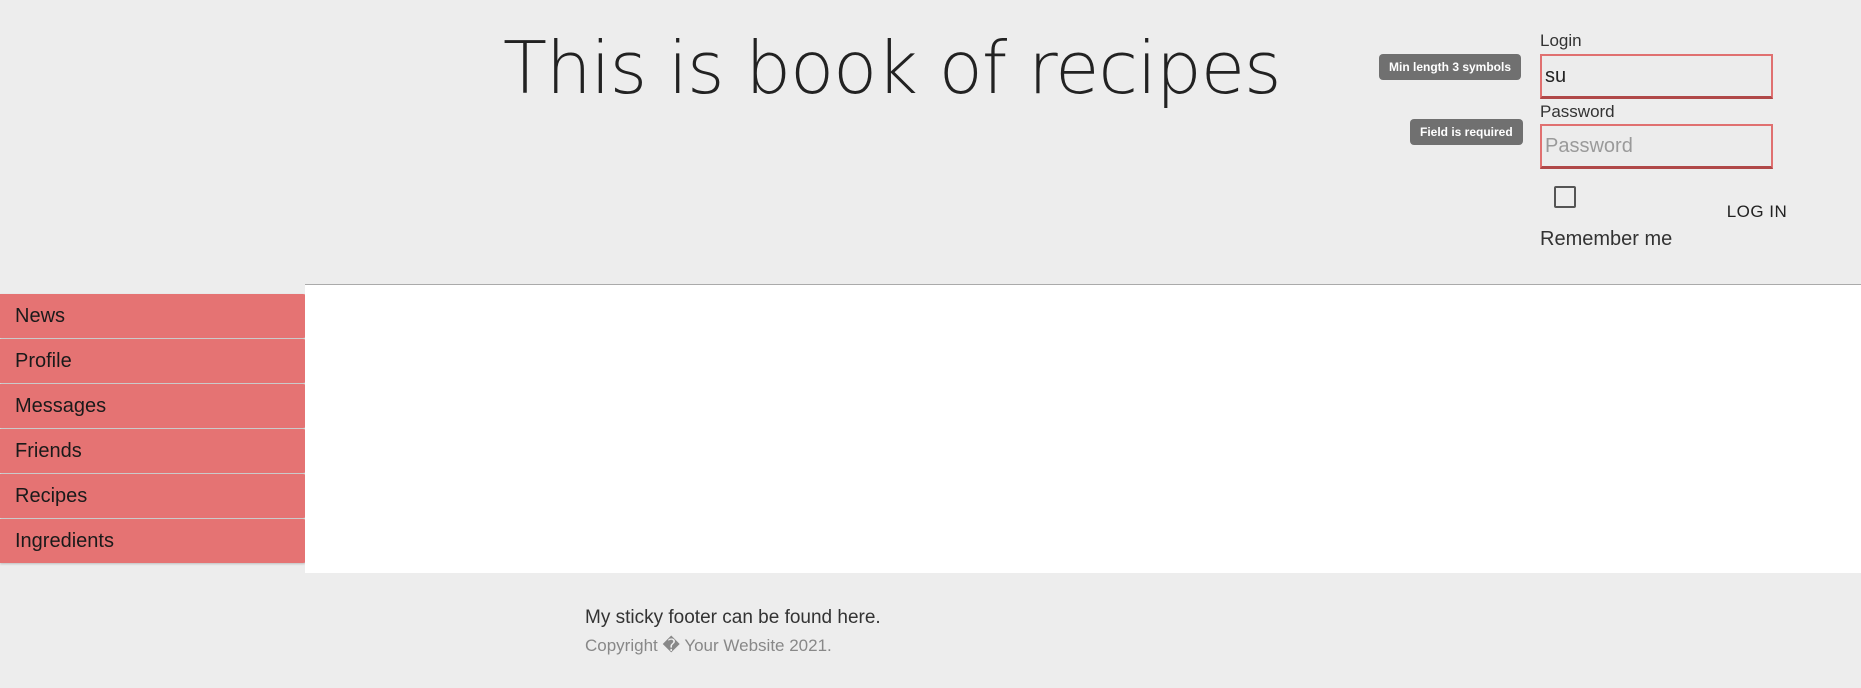  Describe the element at coordinates (153, 316) in the screenshot. I see `sidebar-item-news: News` at that location.